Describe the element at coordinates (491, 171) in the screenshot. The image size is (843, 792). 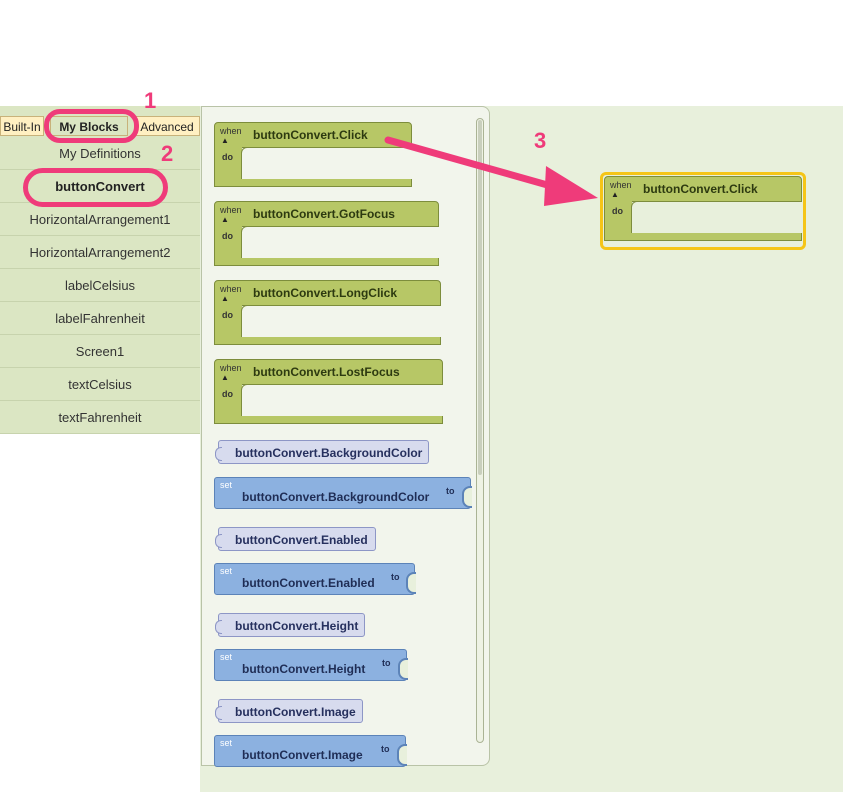
I see `drag-arrow` at that location.